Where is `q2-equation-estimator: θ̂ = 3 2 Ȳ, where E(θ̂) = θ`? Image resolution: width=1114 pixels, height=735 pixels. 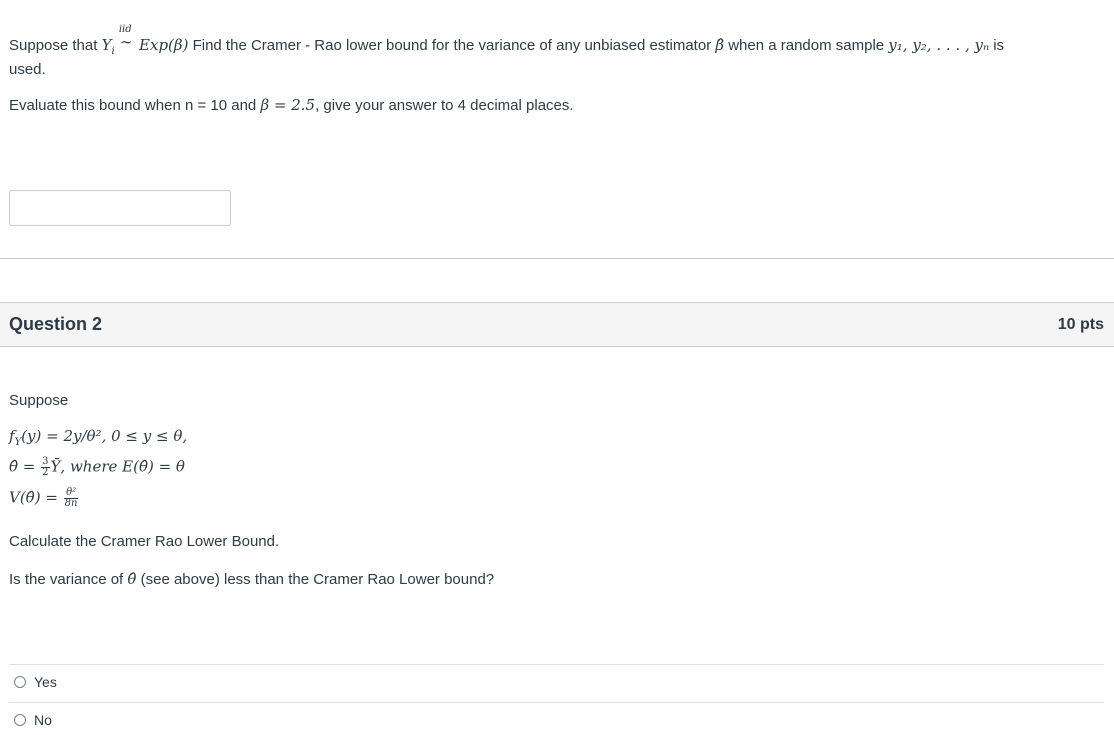 q2-equation-estimator: θ̂ = 3 2 Ȳ, where E(θ̂) = θ is located at coordinates (97, 467).